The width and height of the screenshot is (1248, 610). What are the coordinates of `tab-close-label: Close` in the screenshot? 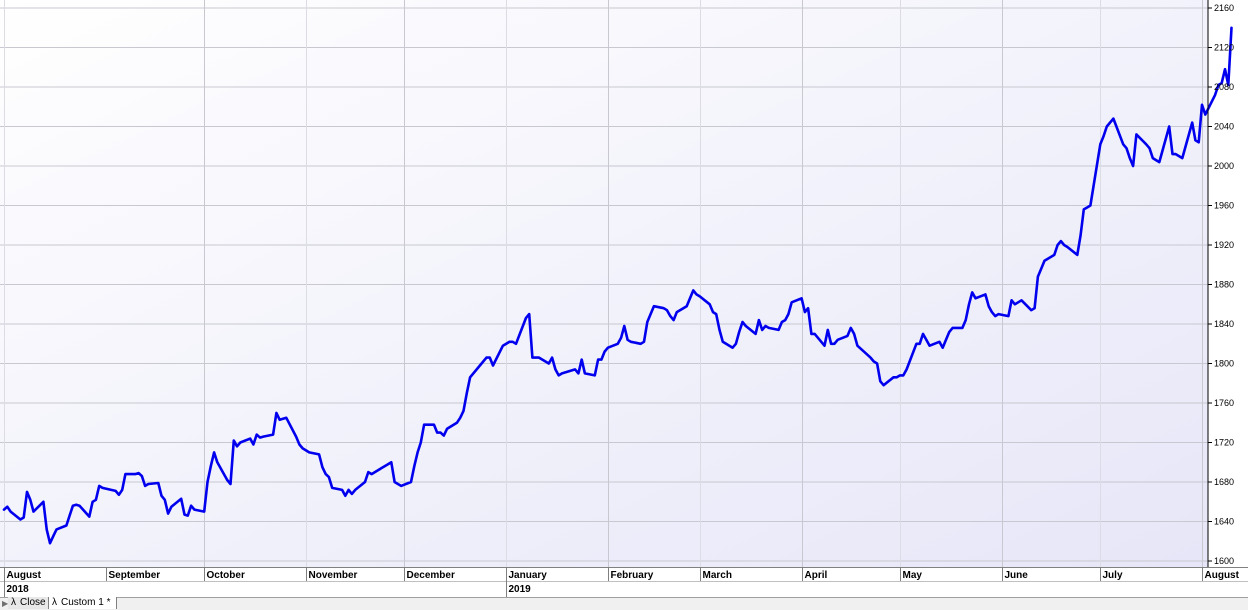 It's located at (33, 602).